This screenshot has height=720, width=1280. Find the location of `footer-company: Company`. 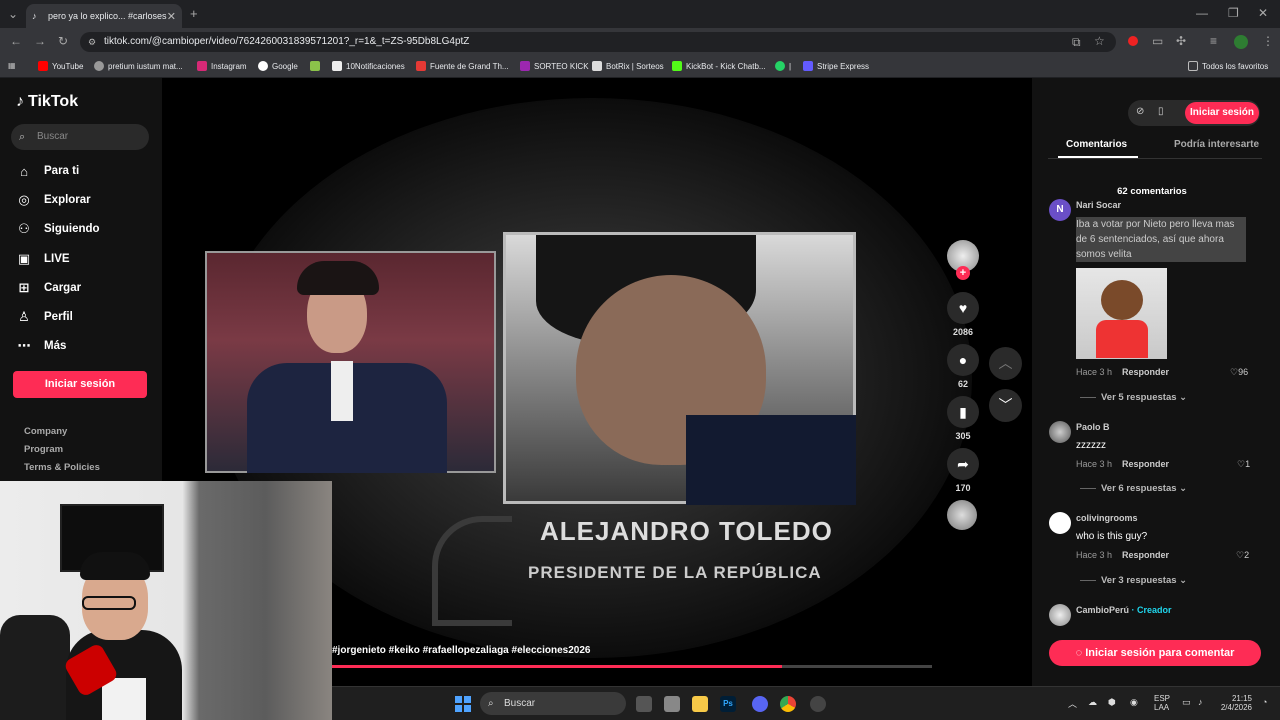

footer-company: Company is located at coordinates (45, 431).